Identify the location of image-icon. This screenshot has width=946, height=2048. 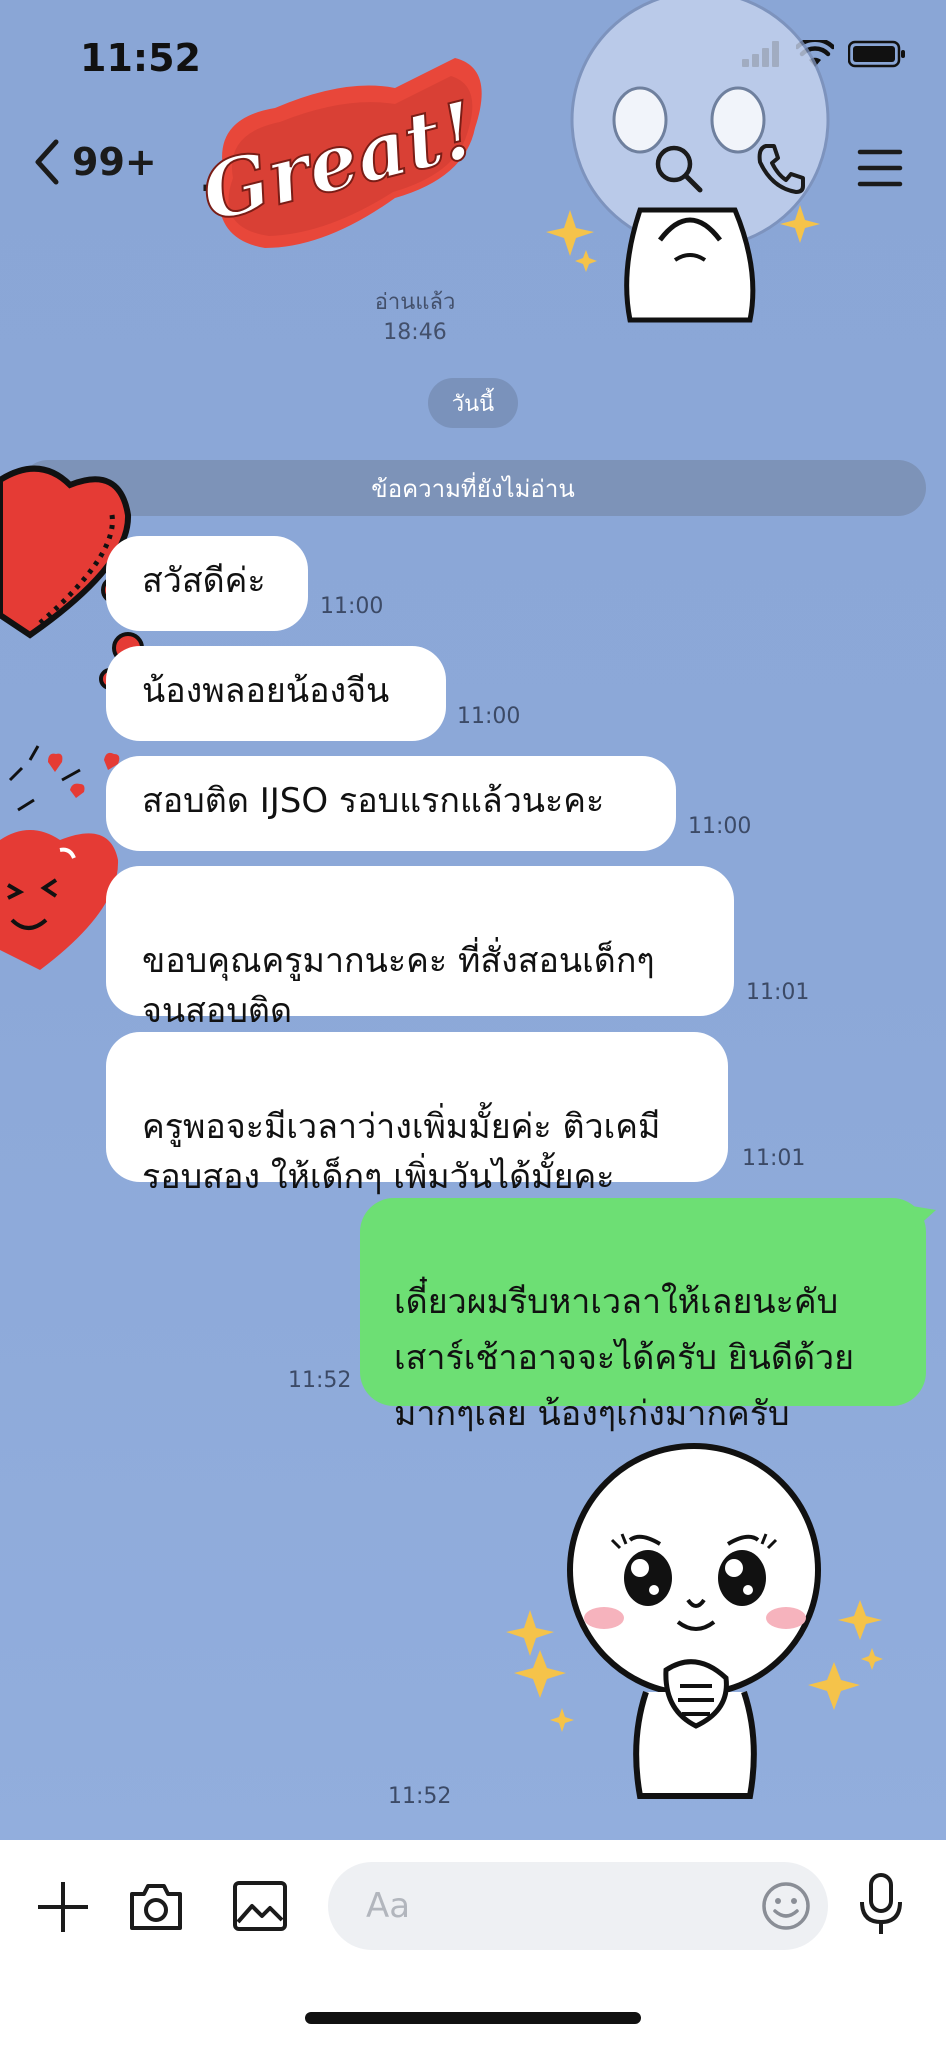
(260, 1906).